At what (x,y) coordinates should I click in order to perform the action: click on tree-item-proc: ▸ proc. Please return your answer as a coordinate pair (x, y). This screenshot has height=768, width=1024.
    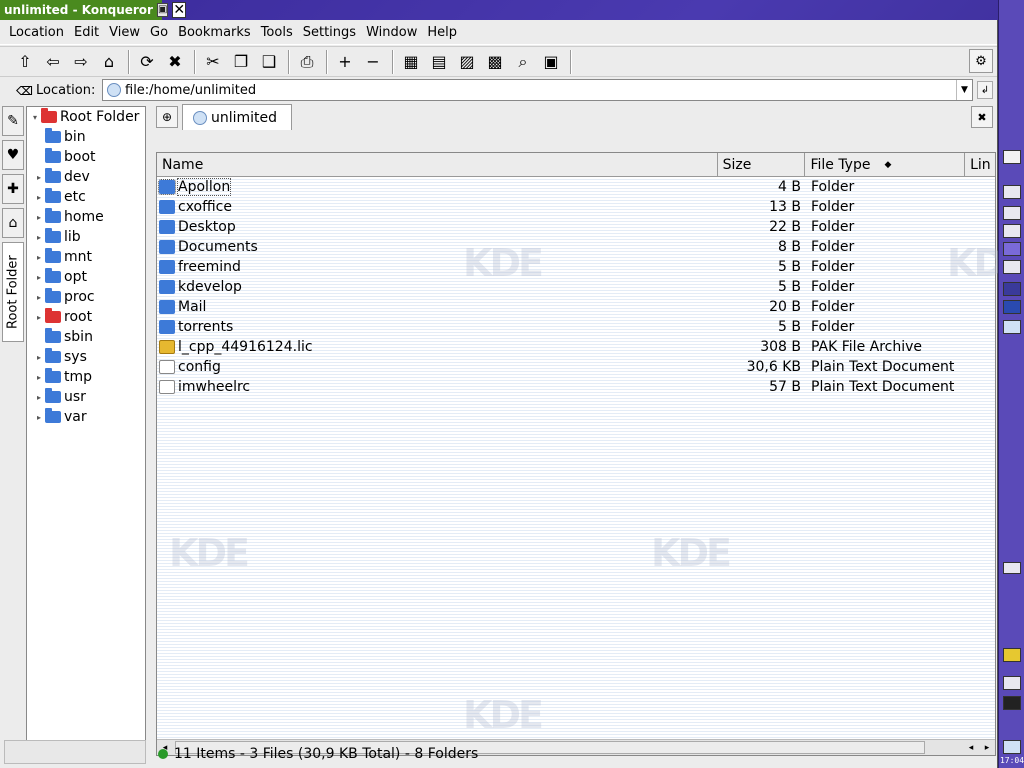
    Looking at the image, I should click on (86, 297).